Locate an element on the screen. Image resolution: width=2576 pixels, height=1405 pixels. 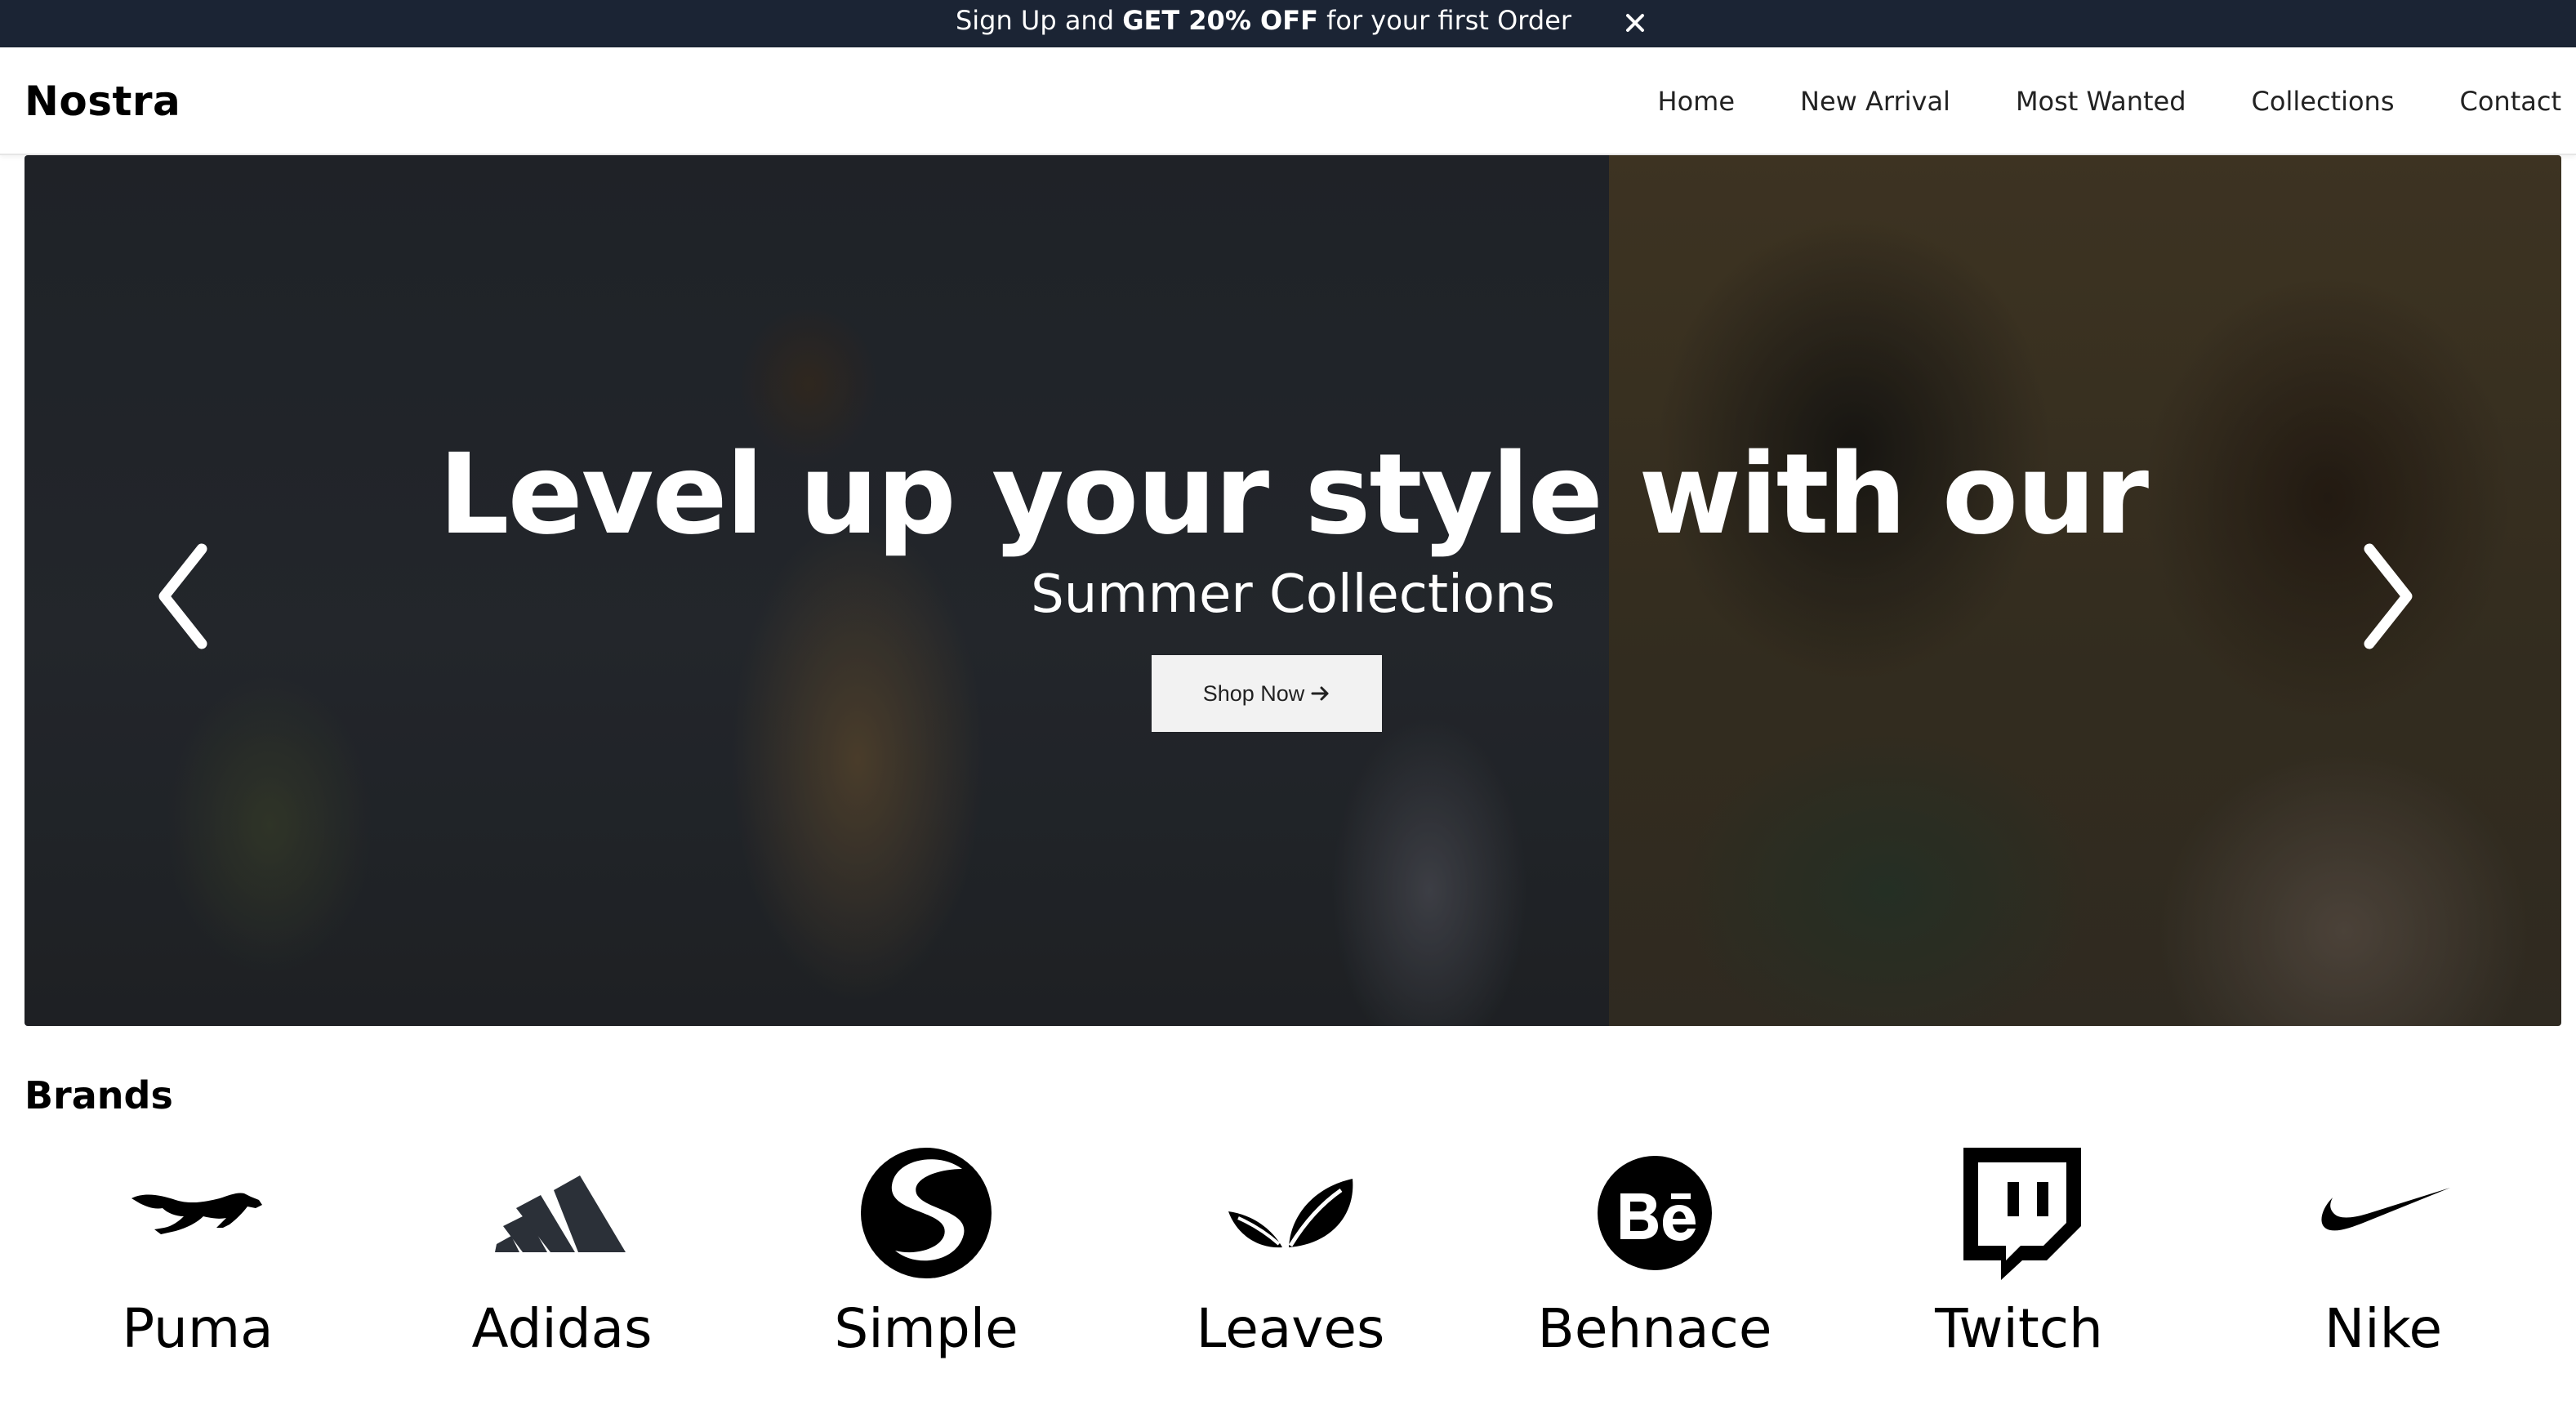
brand-name: Adidas is located at coordinates (562, 1329).